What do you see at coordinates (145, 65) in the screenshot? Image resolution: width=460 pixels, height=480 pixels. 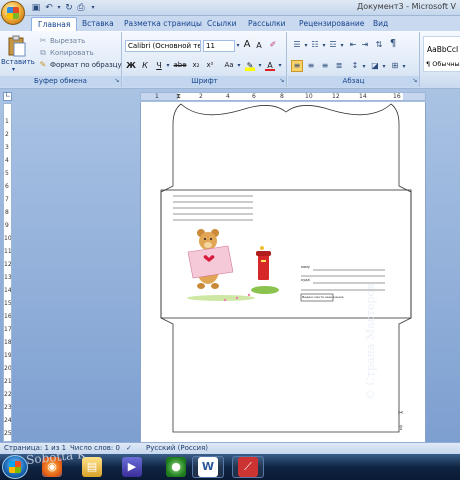 I see `italic-button: К` at bounding box center [145, 65].